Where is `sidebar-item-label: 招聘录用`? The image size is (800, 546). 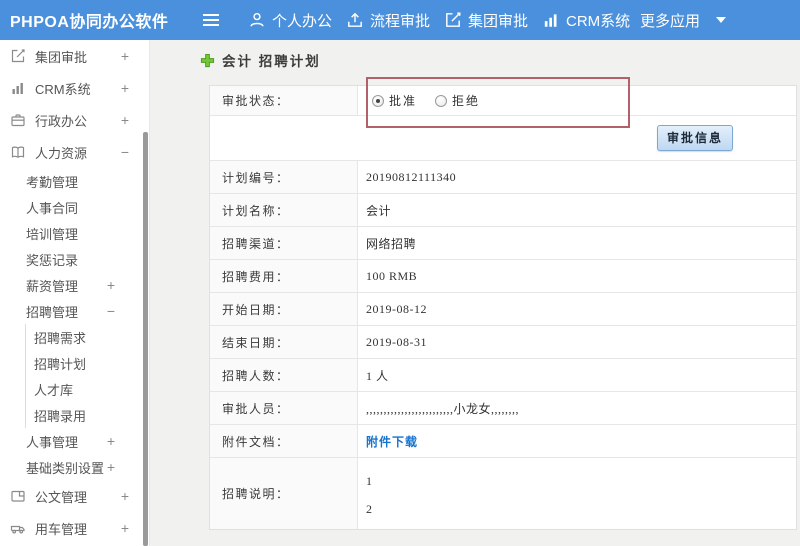 sidebar-item-label: 招聘录用 is located at coordinates (60, 416).